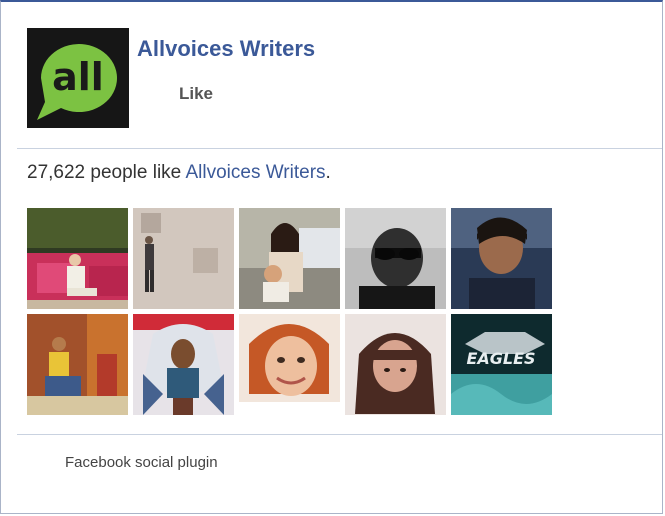  I want to click on like-button: Like, so click(196, 94).